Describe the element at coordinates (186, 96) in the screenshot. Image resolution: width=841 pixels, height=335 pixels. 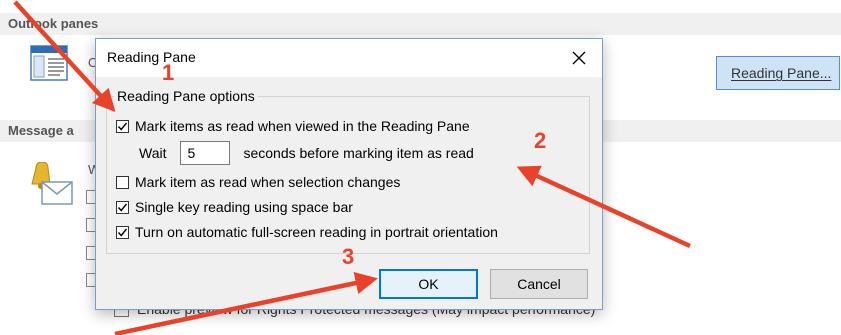
I see `group-label: Reading Pane options` at that location.